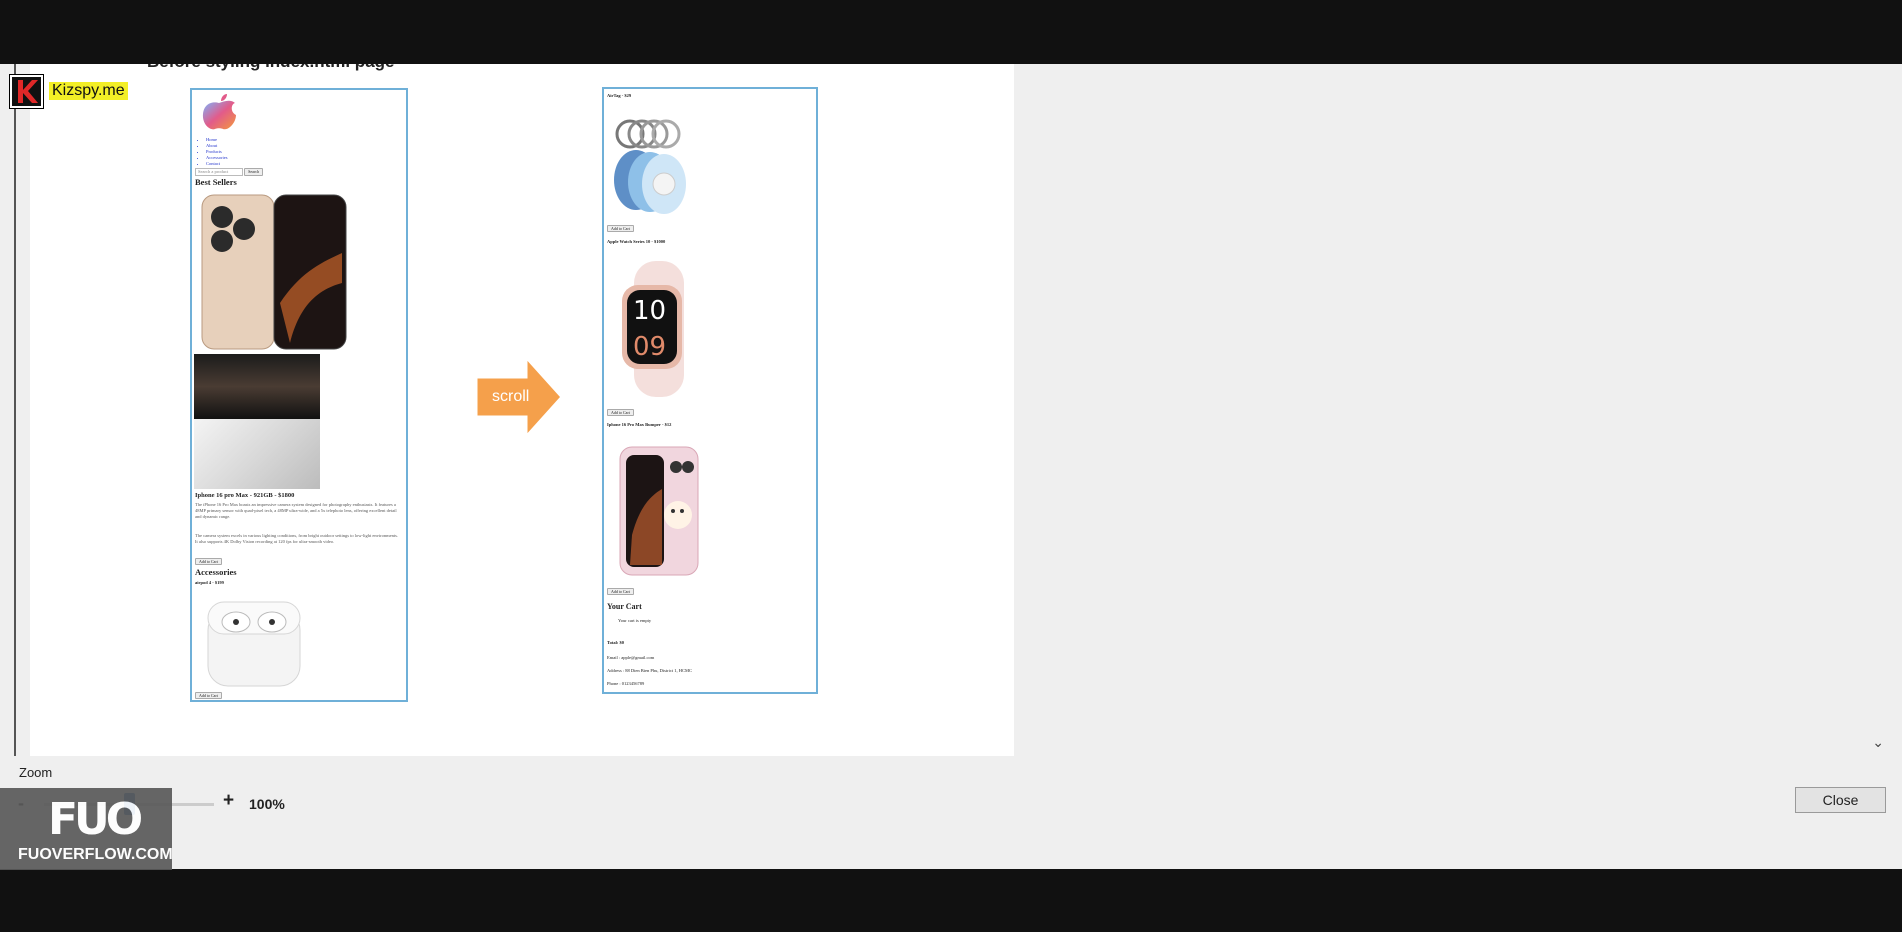  Describe the element at coordinates (254, 172) in the screenshot. I see `search-button: Search` at that location.